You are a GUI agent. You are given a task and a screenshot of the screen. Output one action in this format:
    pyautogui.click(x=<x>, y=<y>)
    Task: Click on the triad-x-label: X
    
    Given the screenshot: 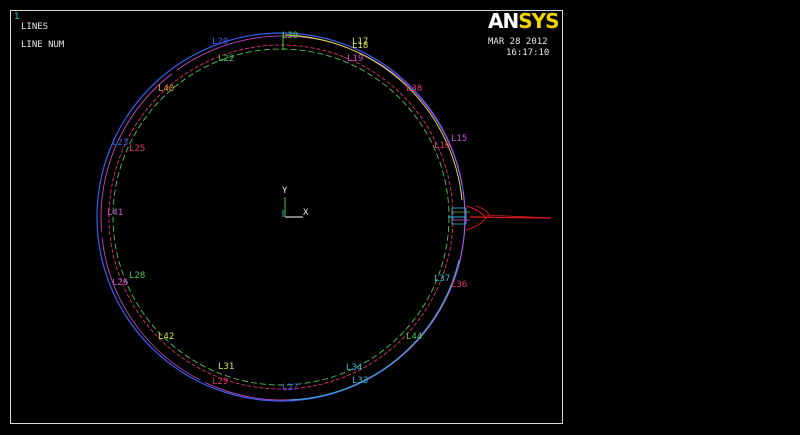 What is the action you would take?
    pyautogui.click(x=306, y=213)
    